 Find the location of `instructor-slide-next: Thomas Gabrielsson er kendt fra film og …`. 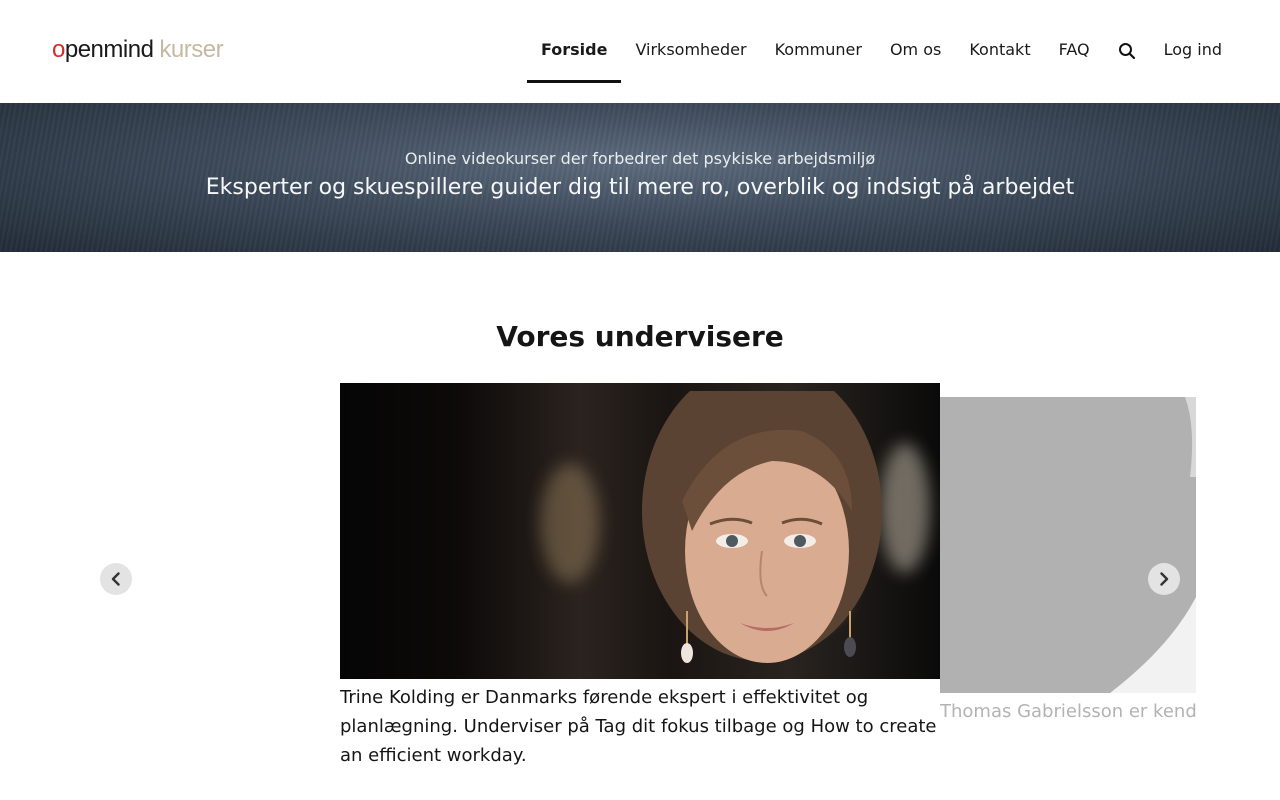

instructor-slide-next: Thomas Gabrielsson er kendt fra film og … is located at coordinates (1068, 598).